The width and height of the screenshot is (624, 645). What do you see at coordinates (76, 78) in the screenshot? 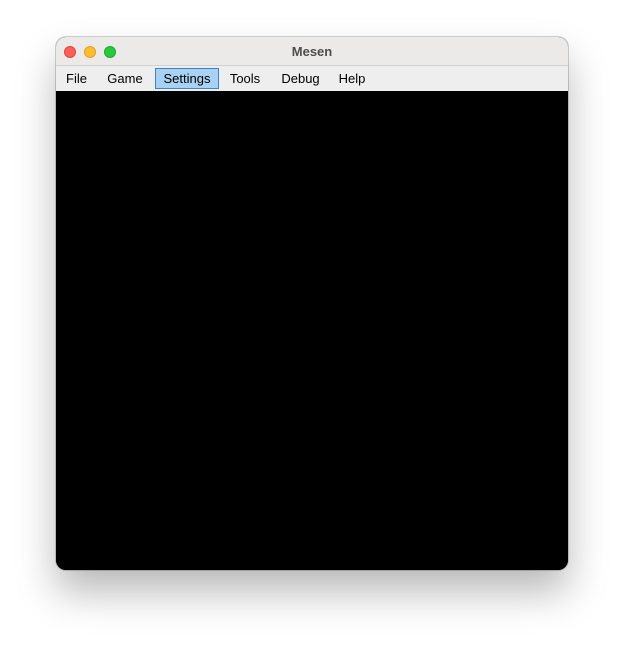
I see `menu-file: File` at bounding box center [76, 78].